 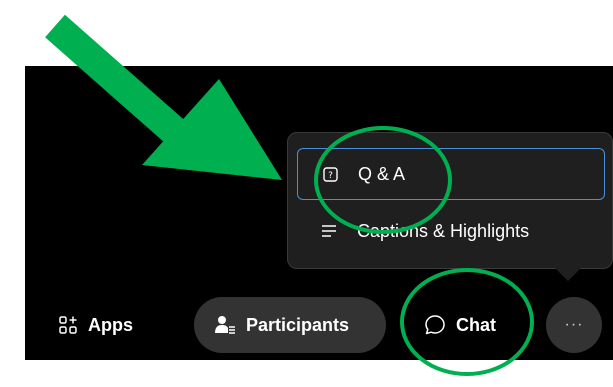 I want to click on participants-icon, so click(x=225, y=325).